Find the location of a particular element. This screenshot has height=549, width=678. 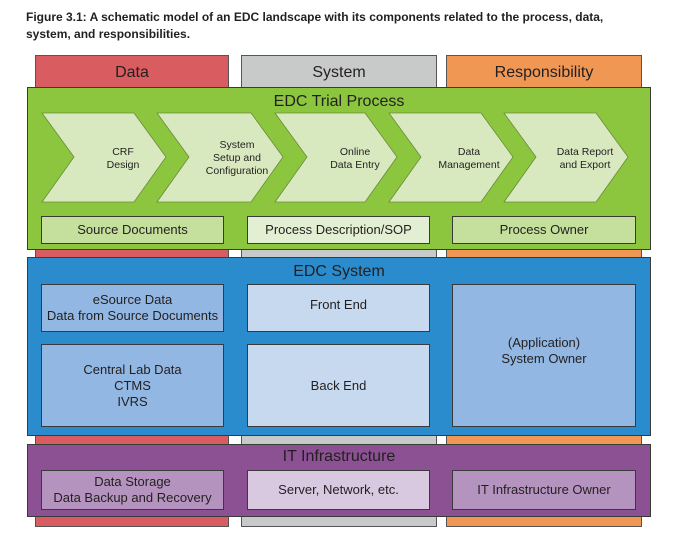

step-system-setup-line1: System is located at coordinates (237, 145).